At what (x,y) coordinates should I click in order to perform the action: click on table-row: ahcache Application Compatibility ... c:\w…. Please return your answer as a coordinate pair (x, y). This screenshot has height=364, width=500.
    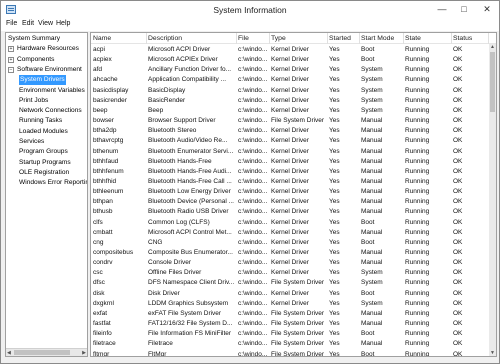
    Looking at the image, I should click on (290, 80).